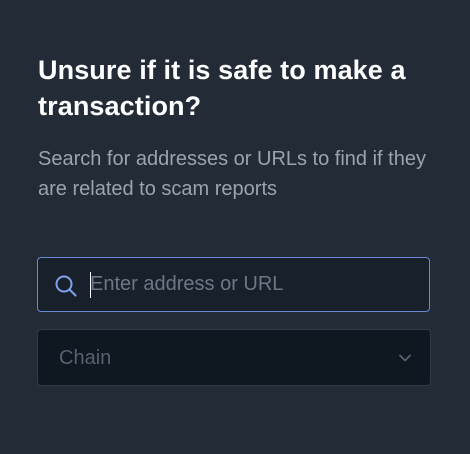 The image size is (470, 454). What do you see at coordinates (234, 357) in the screenshot?
I see `chain-select: Chain` at bounding box center [234, 357].